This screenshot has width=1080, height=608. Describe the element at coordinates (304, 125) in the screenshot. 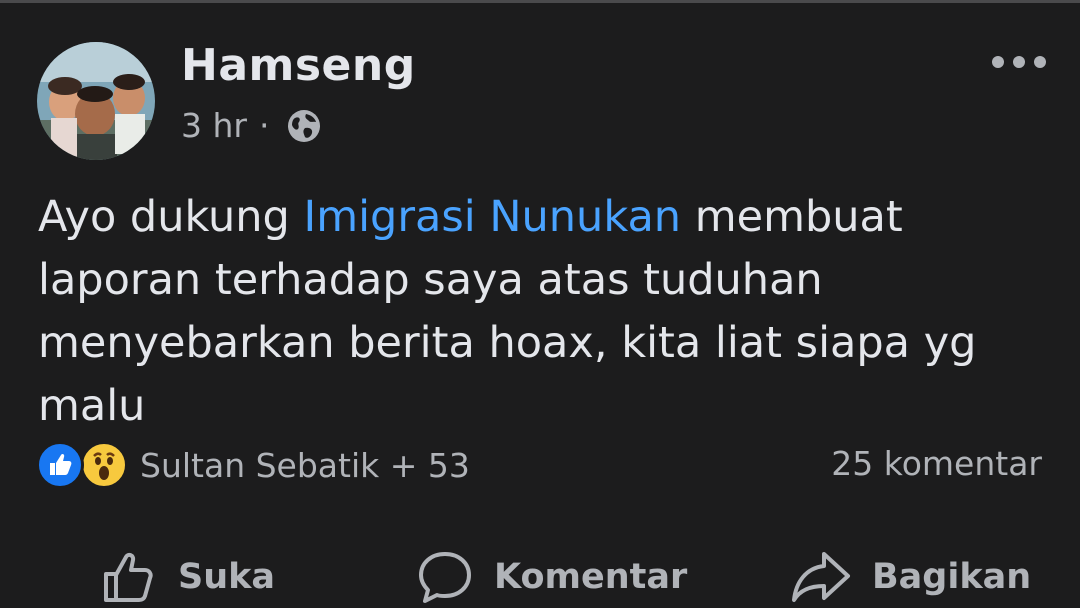

I see `globe-icon` at that location.